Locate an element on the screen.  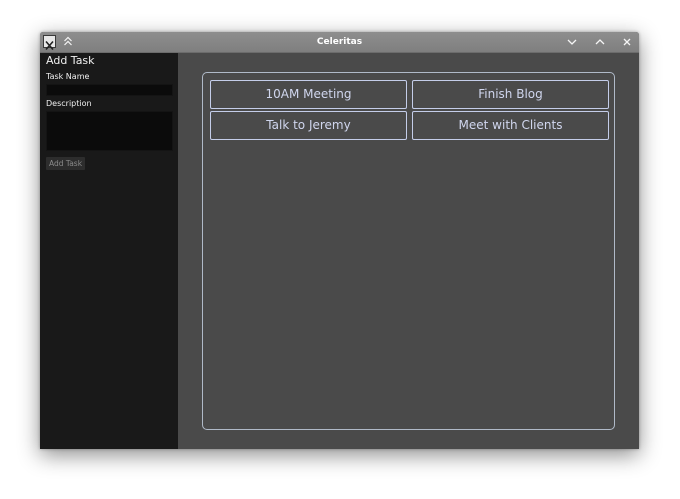
task-button: Meet with Clients is located at coordinates (510, 125).